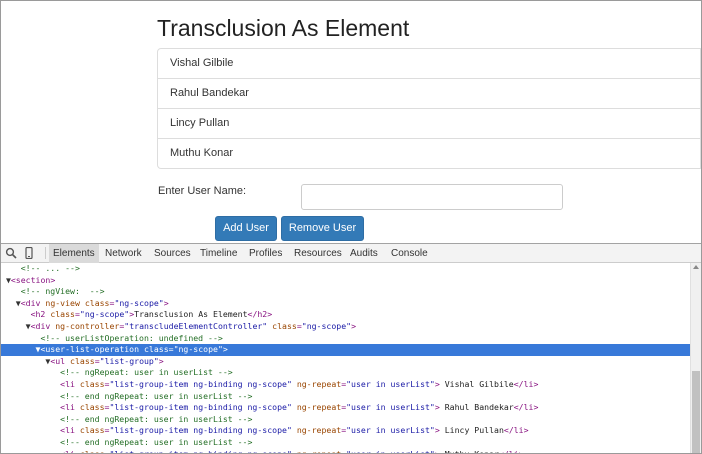 The width and height of the screenshot is (702, 454). What do you see at coordinates (345, 304) in the screenshot?
I see `dom-node-line: ▼<div ng-view class="ng-scope">` at bounding box center [345, 304].